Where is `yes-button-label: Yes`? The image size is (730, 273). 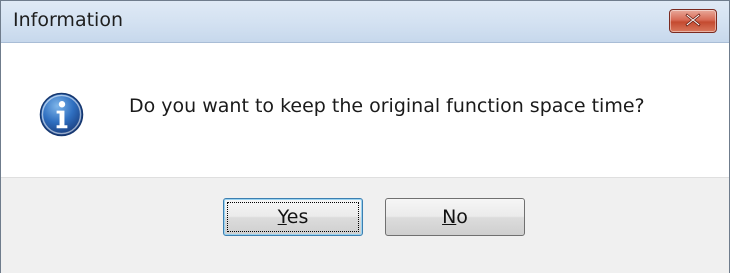
yes-button-label: Yes is located at coordinates (293, 217).